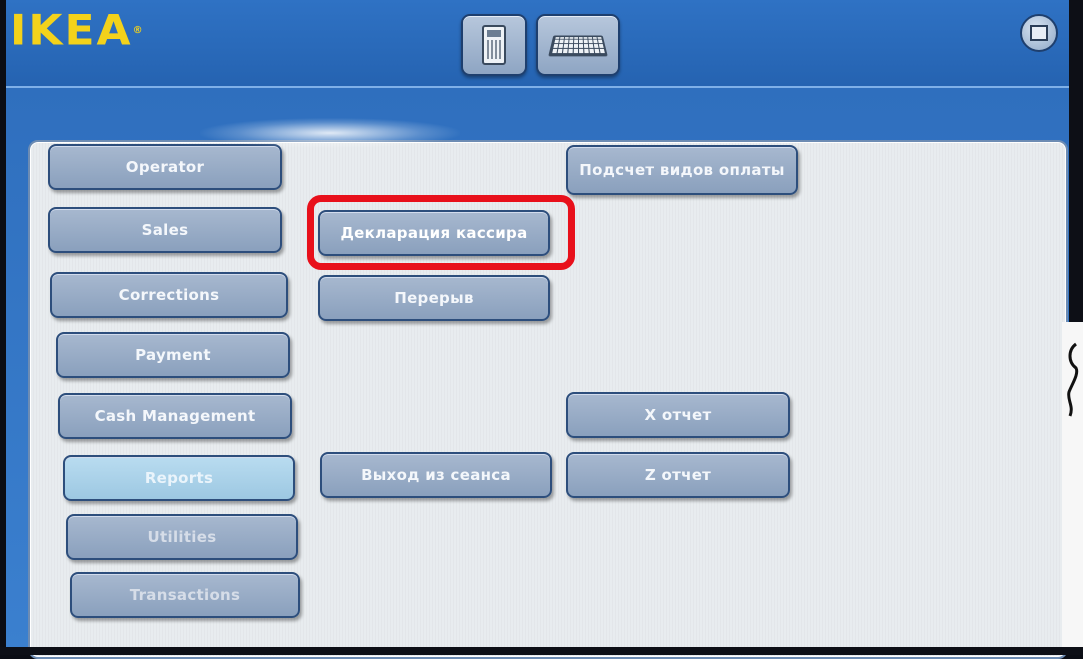  What do you see at coordinates (541, 651) in the screenshot?
I see `photo-bottom-edge` at bounding box center [541, 651].